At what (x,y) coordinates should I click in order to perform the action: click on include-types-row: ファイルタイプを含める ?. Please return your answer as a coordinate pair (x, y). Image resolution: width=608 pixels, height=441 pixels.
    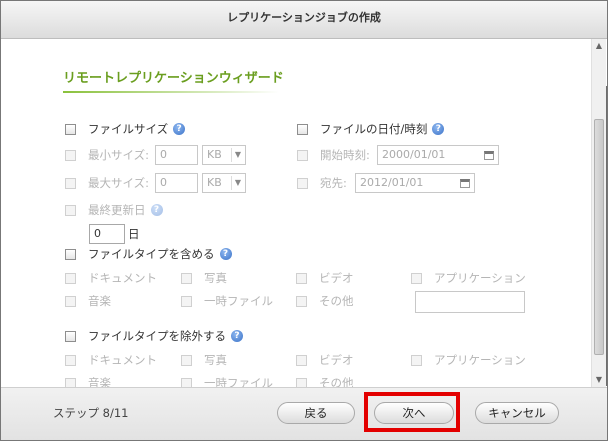
    Looking at the image, I should click on (148, 254).